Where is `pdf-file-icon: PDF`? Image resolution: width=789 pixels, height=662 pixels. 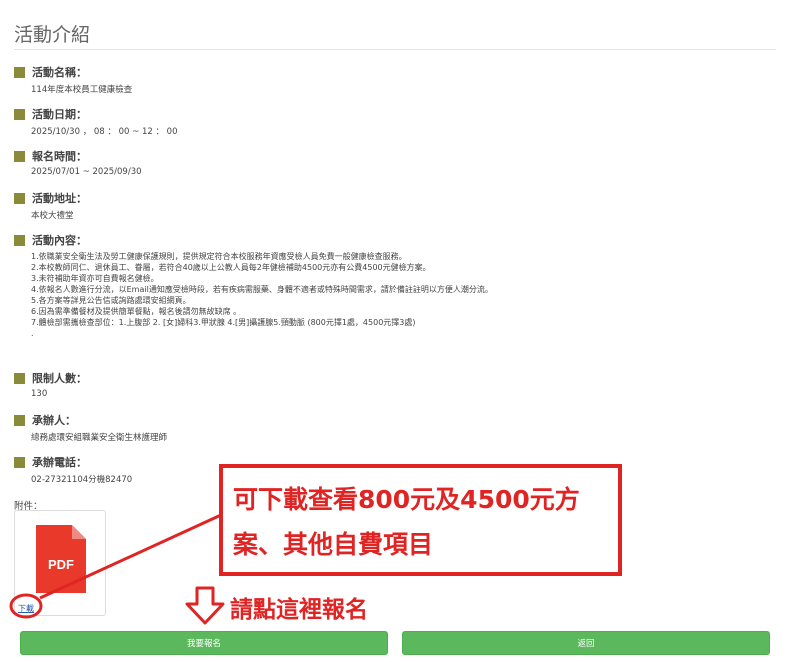
pdf-file-icon: PDF is located at coordinates (61, 559).